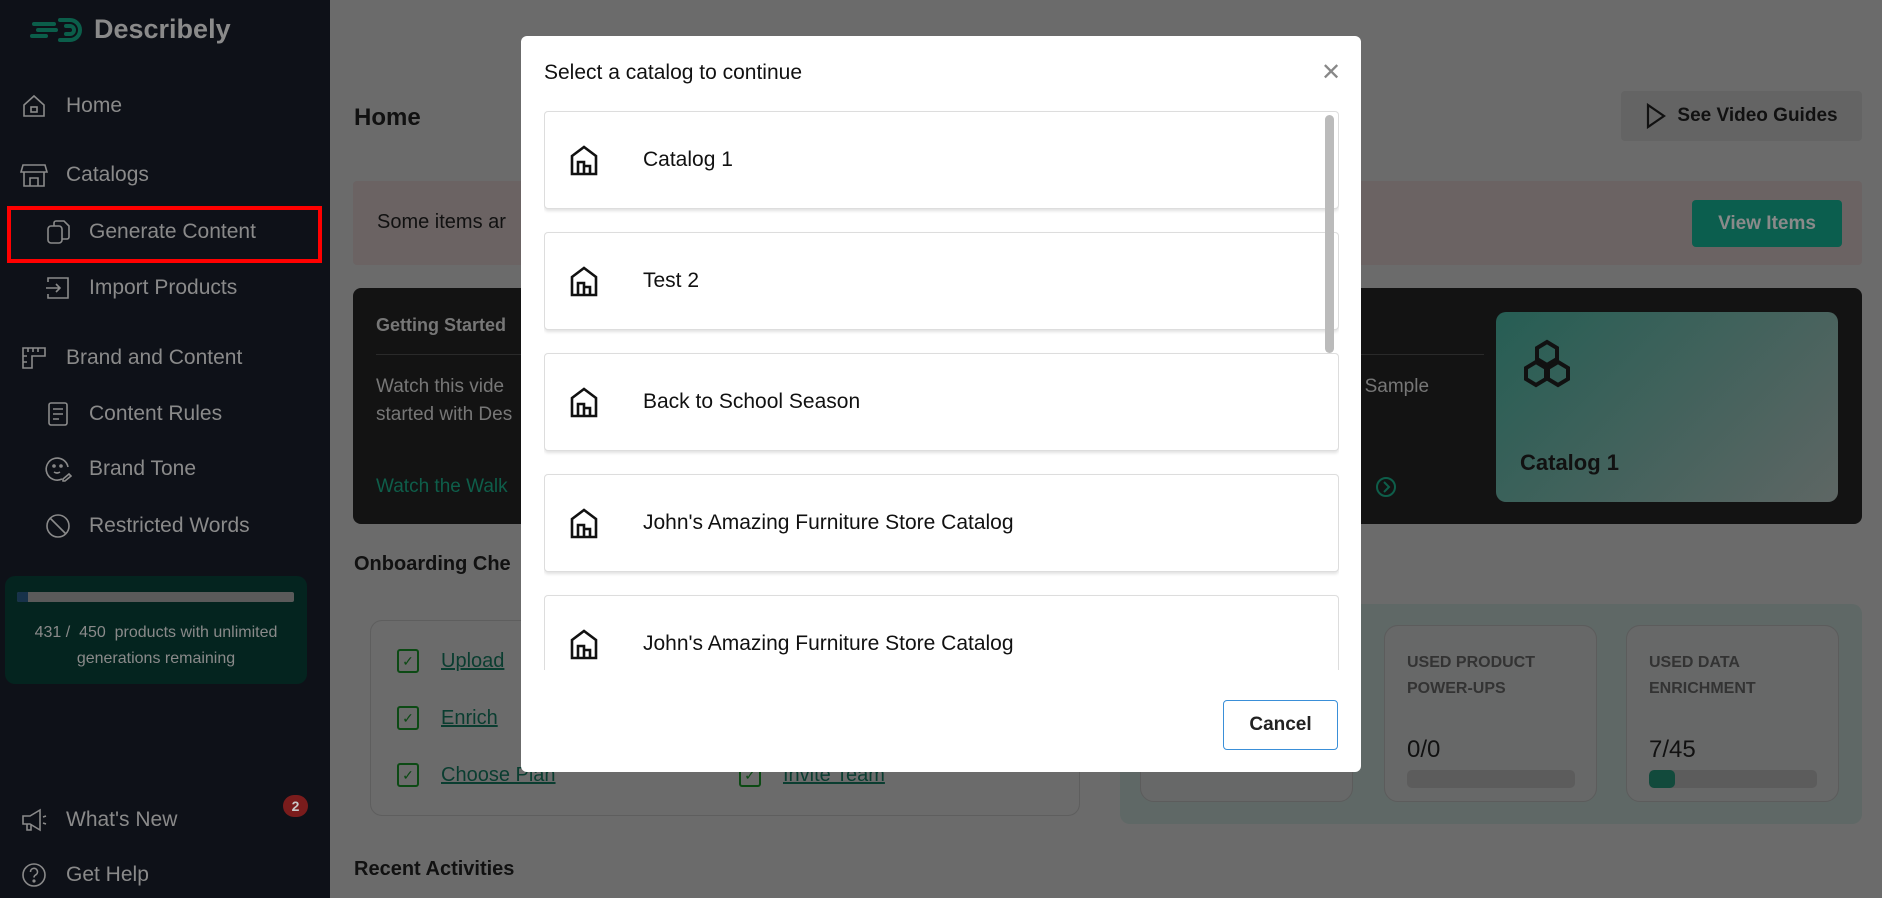  What do you see at coordinates (1667, 407) in the screenshot?
I see `catalog-card: Catalog 1` at bounding box center [1667, 407].